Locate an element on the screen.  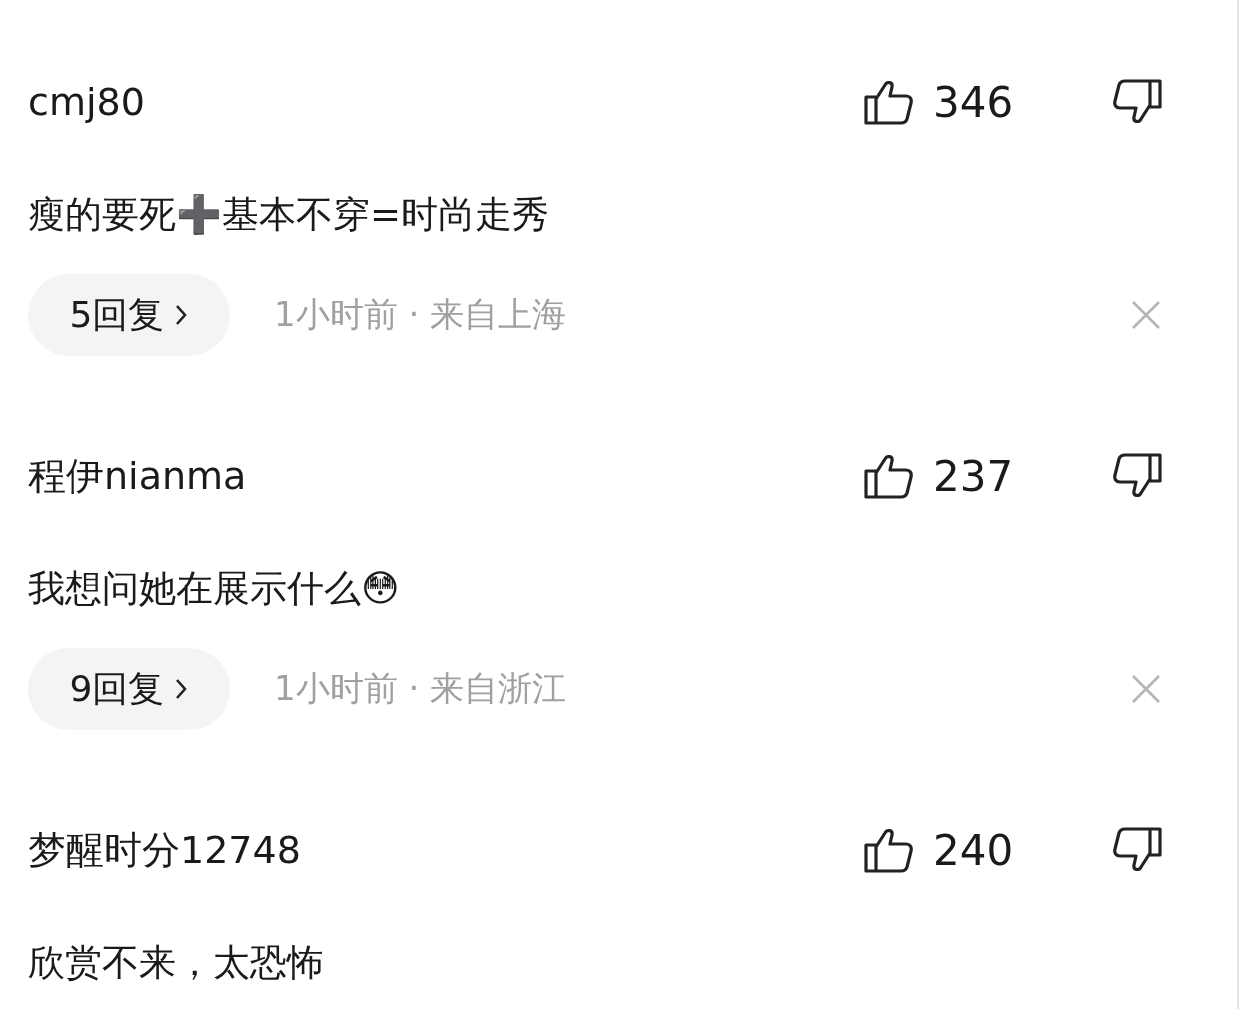
username: 梦醒时分12748 is located at coordinates (164, 850).